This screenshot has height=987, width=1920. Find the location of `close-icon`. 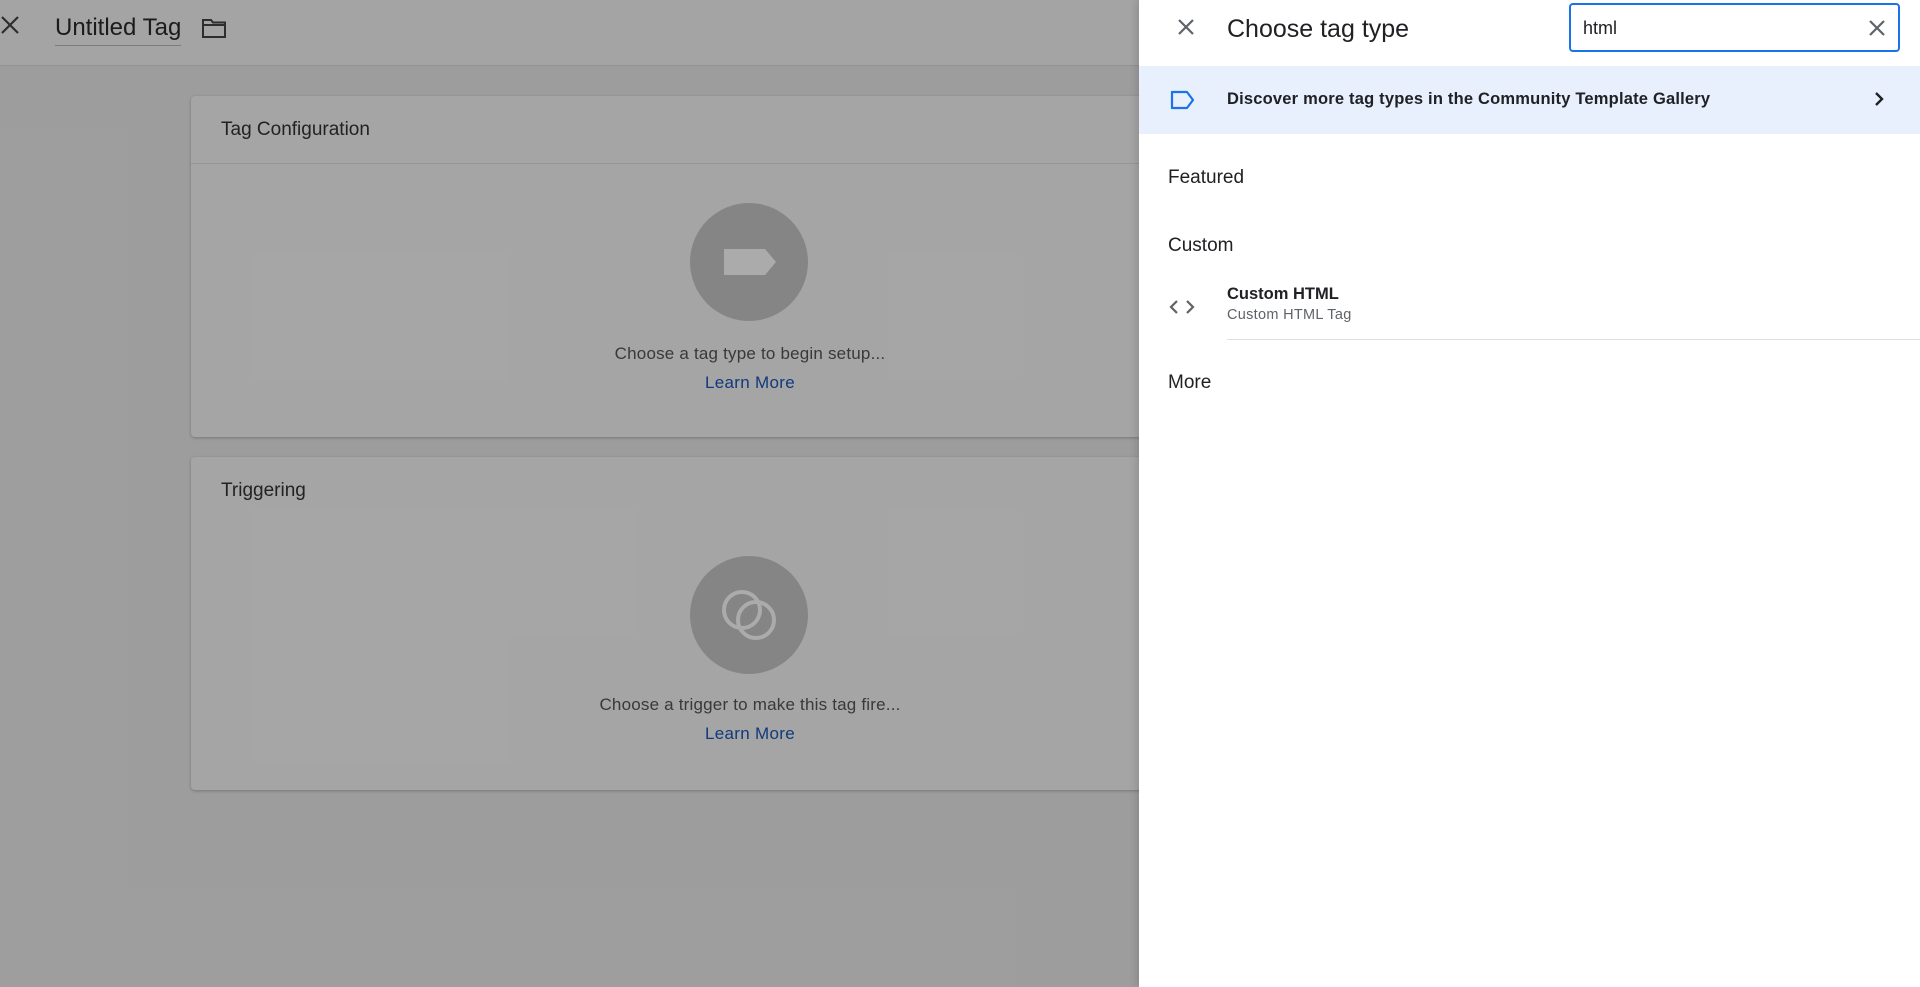

close-icon is located at coordinates (1186, 27).